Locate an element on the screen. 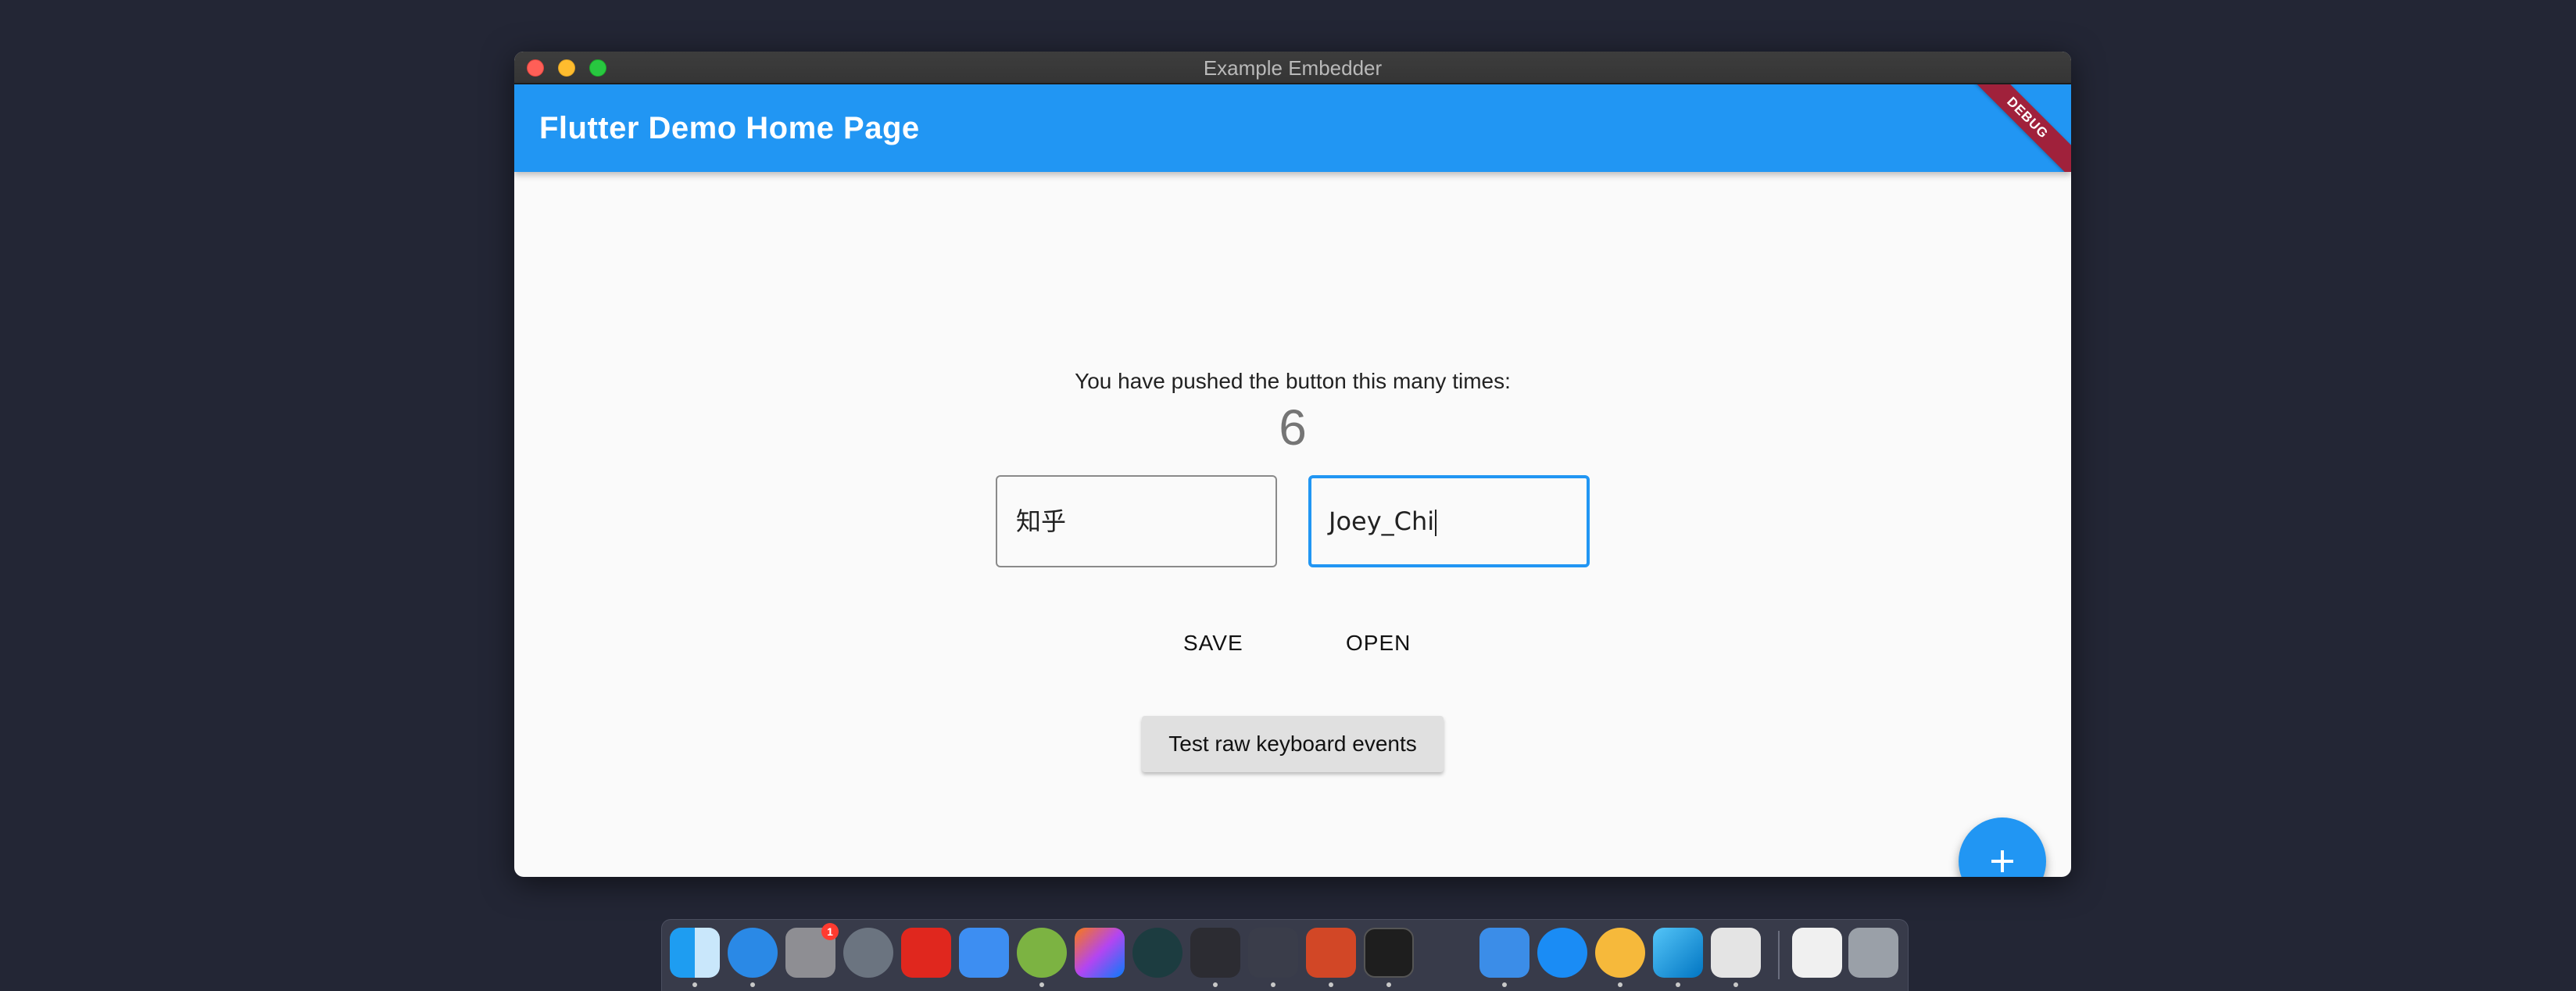  text-field-left: 知乎 is located at coordinates (1136, 521).